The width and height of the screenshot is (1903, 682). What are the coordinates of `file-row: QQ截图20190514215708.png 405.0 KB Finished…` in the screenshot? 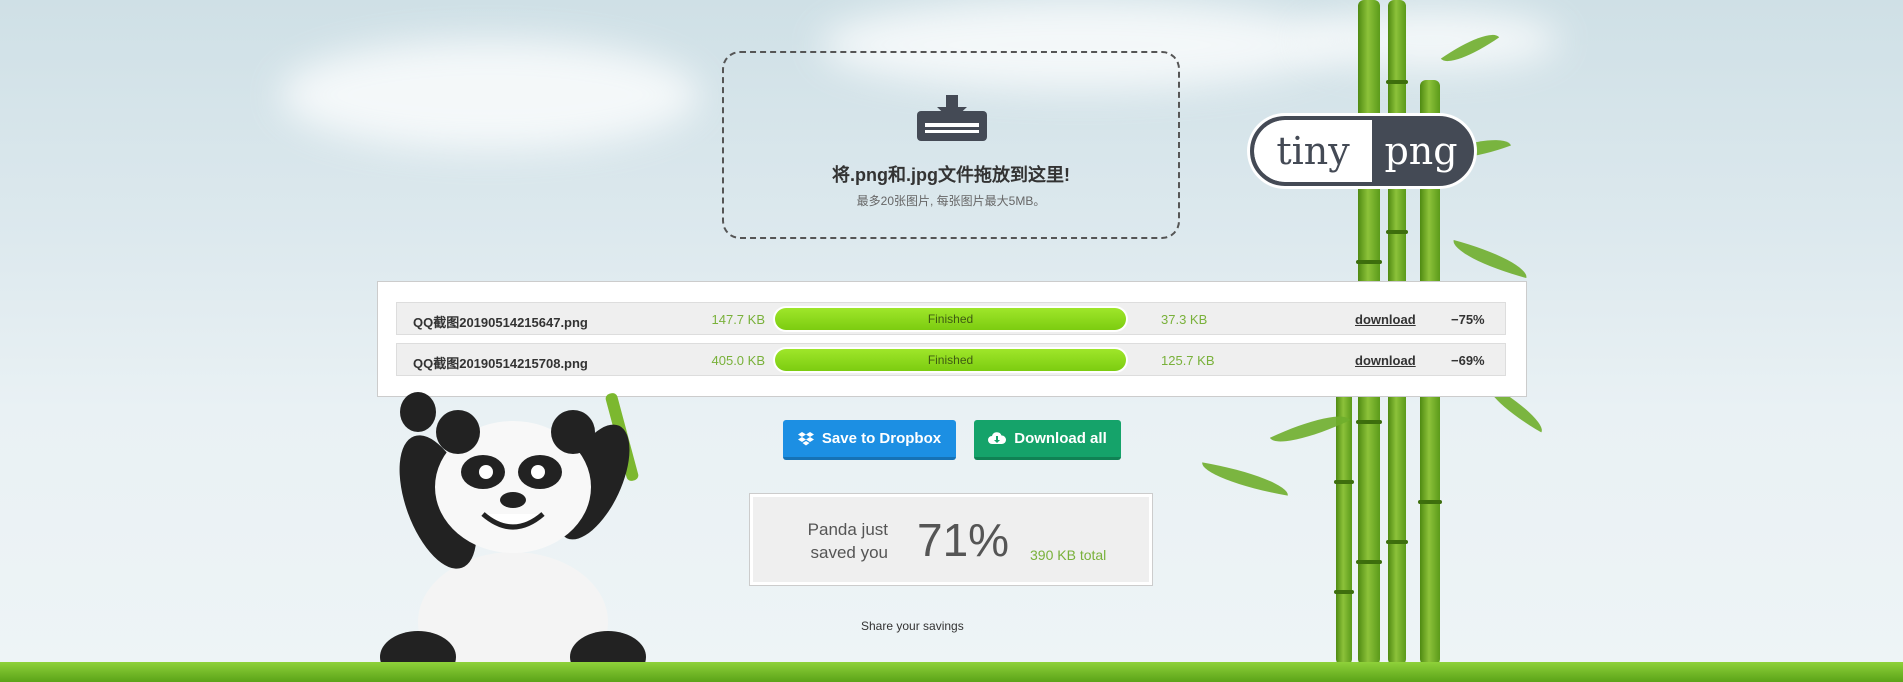 It's located at (951, 359).